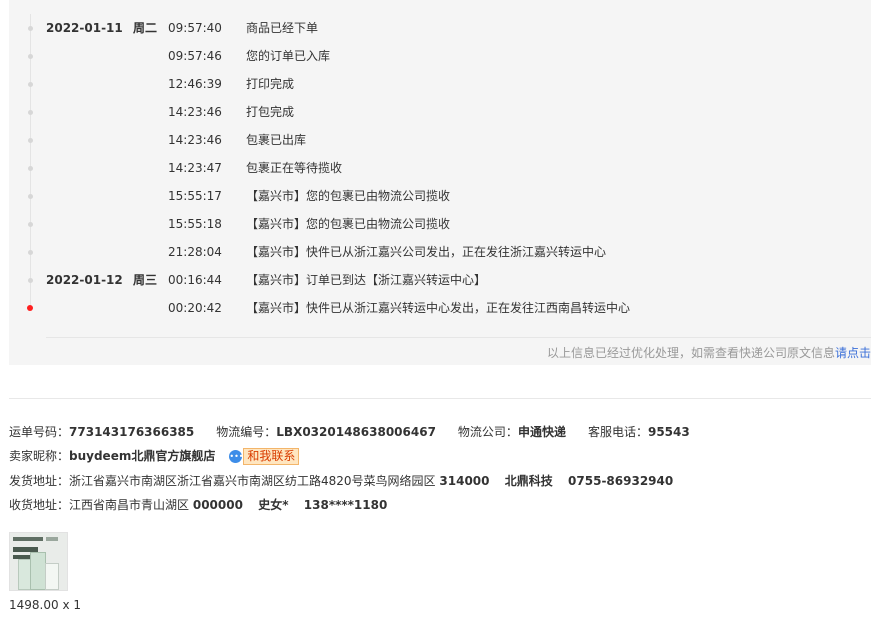 This screenshot has width=871, height=621. Describe the element at coordinates (145, 280) in the screenshot. I see `event-weekday: 周三` at that location.